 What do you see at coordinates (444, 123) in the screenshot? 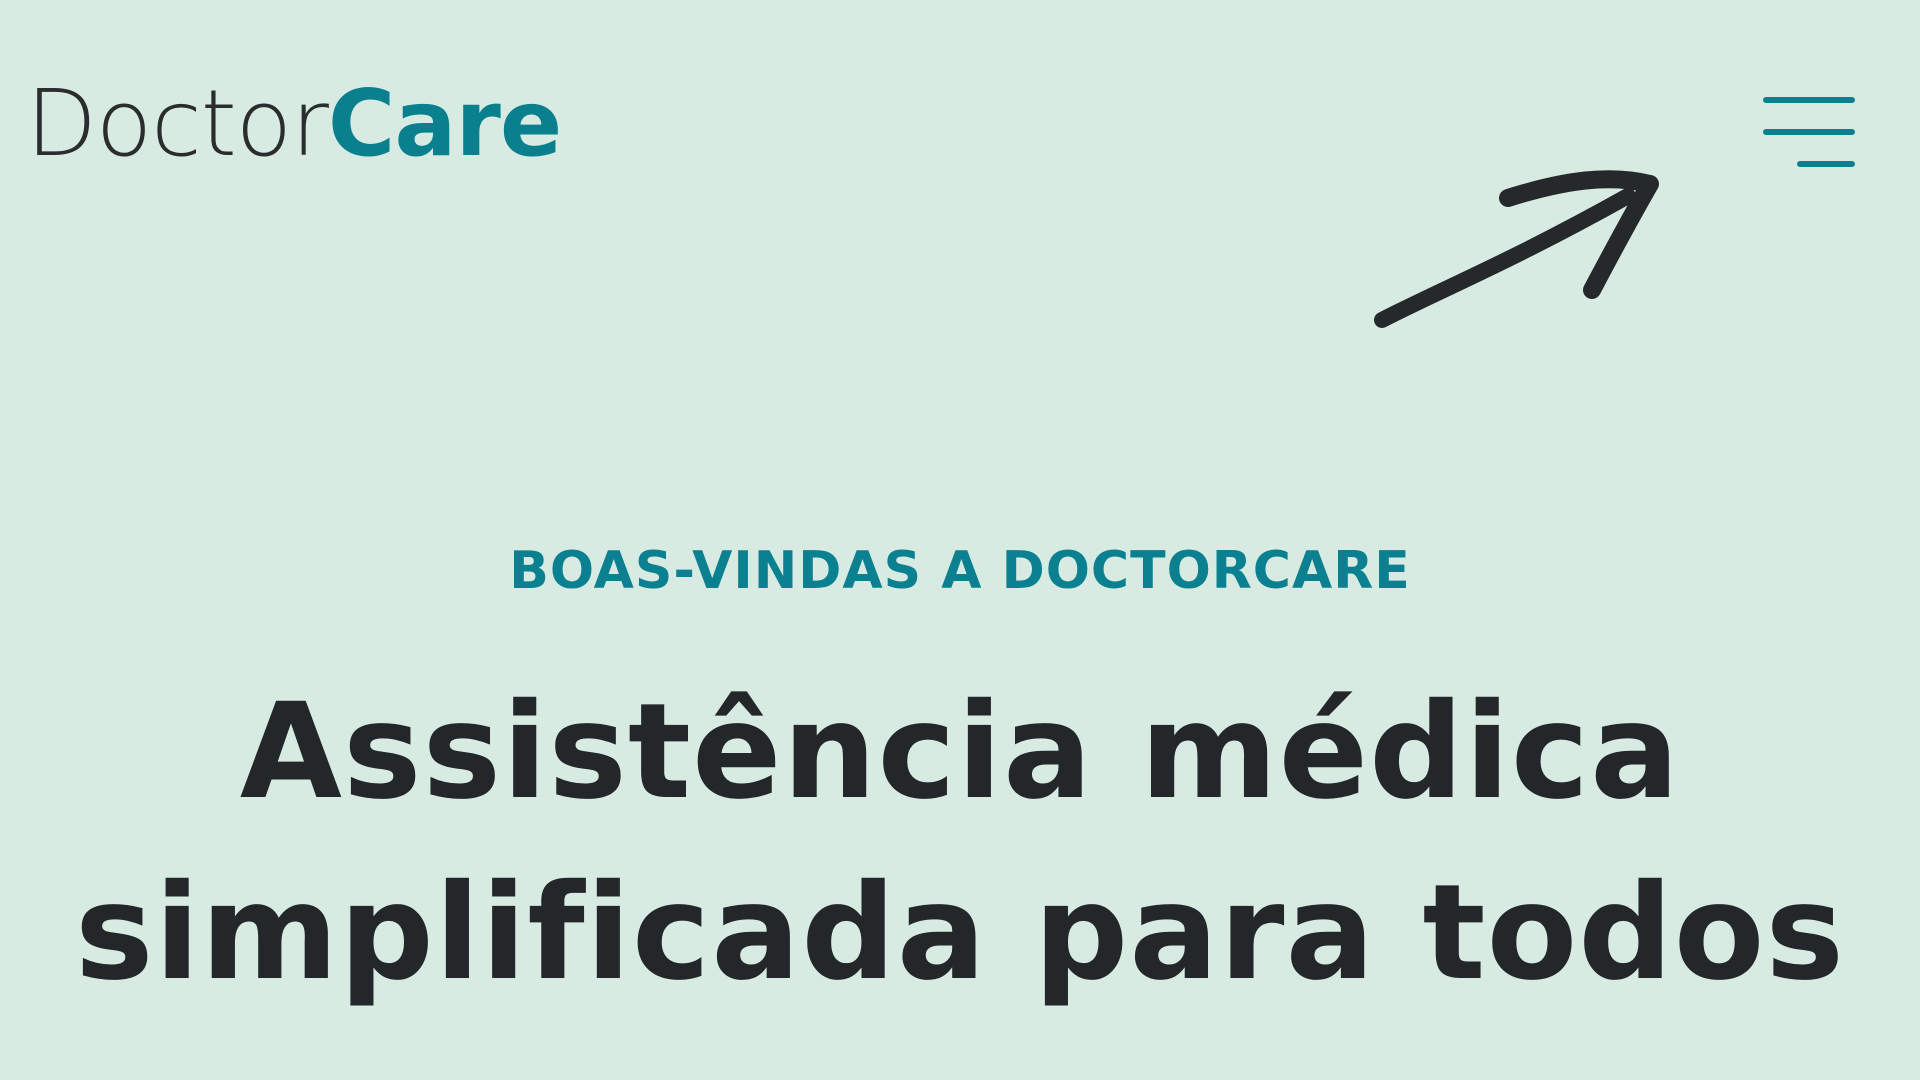
I see `logo-care-text: Care` at bounding box center [444, 123].